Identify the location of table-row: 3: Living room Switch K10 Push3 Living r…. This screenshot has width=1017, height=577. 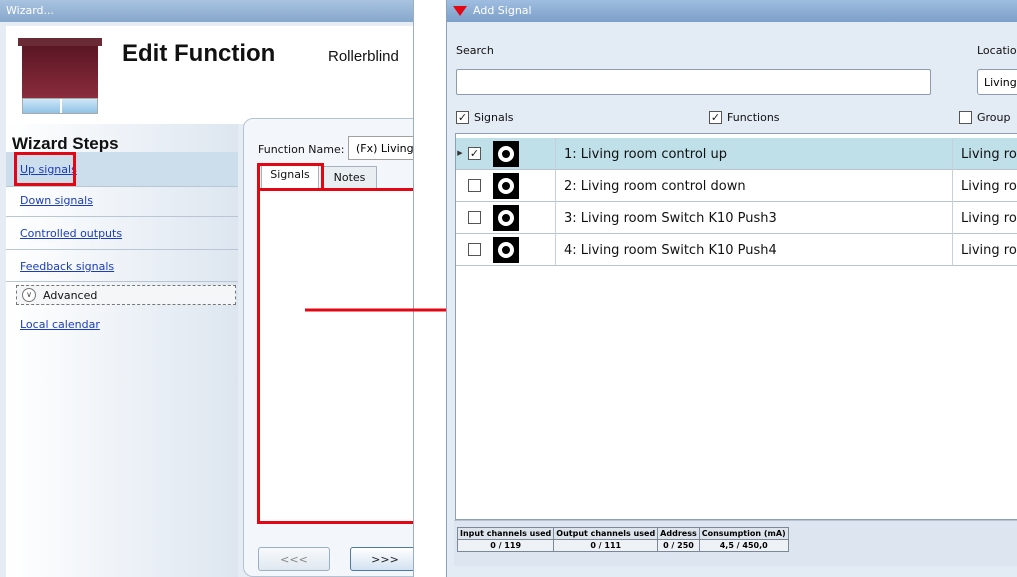
(736, 218).